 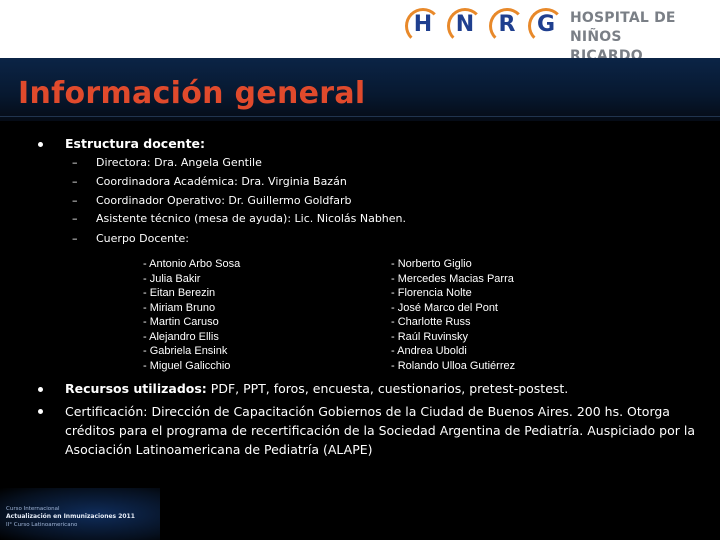 I want to click on bullet-recursos, so click(x=40, y=389).